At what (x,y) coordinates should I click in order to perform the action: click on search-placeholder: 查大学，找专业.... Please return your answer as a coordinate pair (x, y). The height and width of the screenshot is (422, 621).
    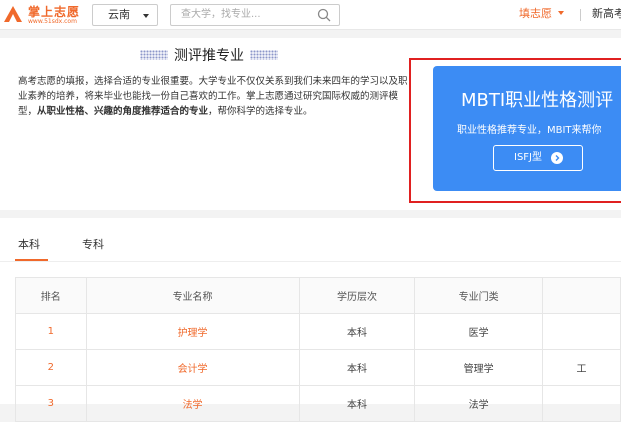
    Looking at the image, I should click on (221, 14).